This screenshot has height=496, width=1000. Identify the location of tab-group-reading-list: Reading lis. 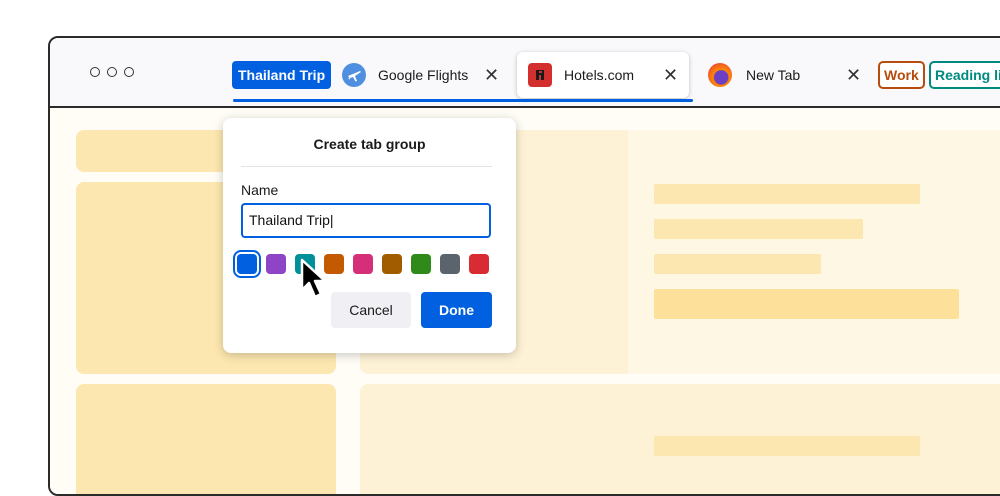
(964, 75).